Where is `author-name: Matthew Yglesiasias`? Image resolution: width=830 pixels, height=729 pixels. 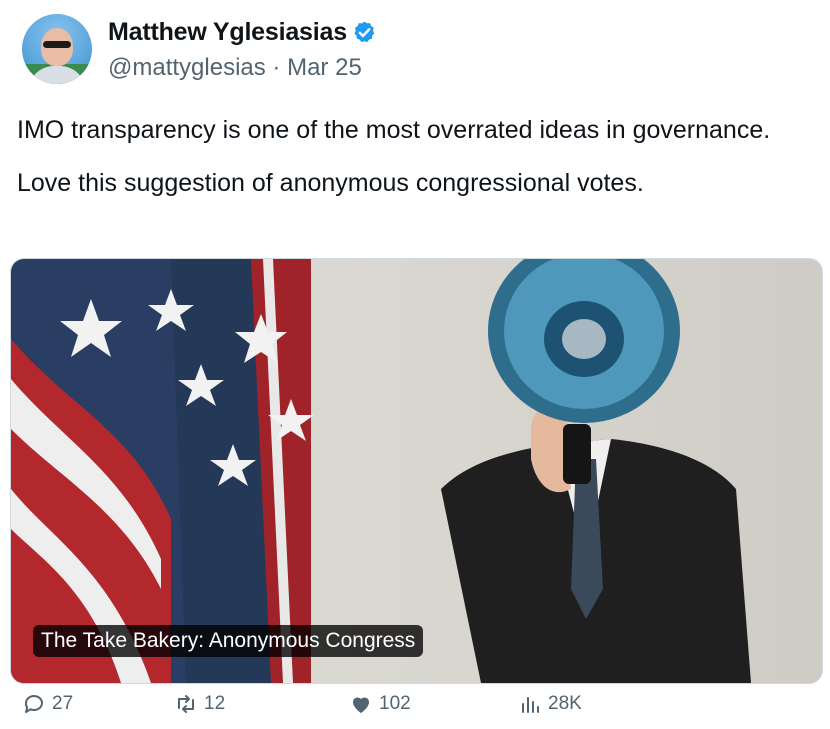 author-name: Matthew Yglesiasias is located at coordinates (227, 32).